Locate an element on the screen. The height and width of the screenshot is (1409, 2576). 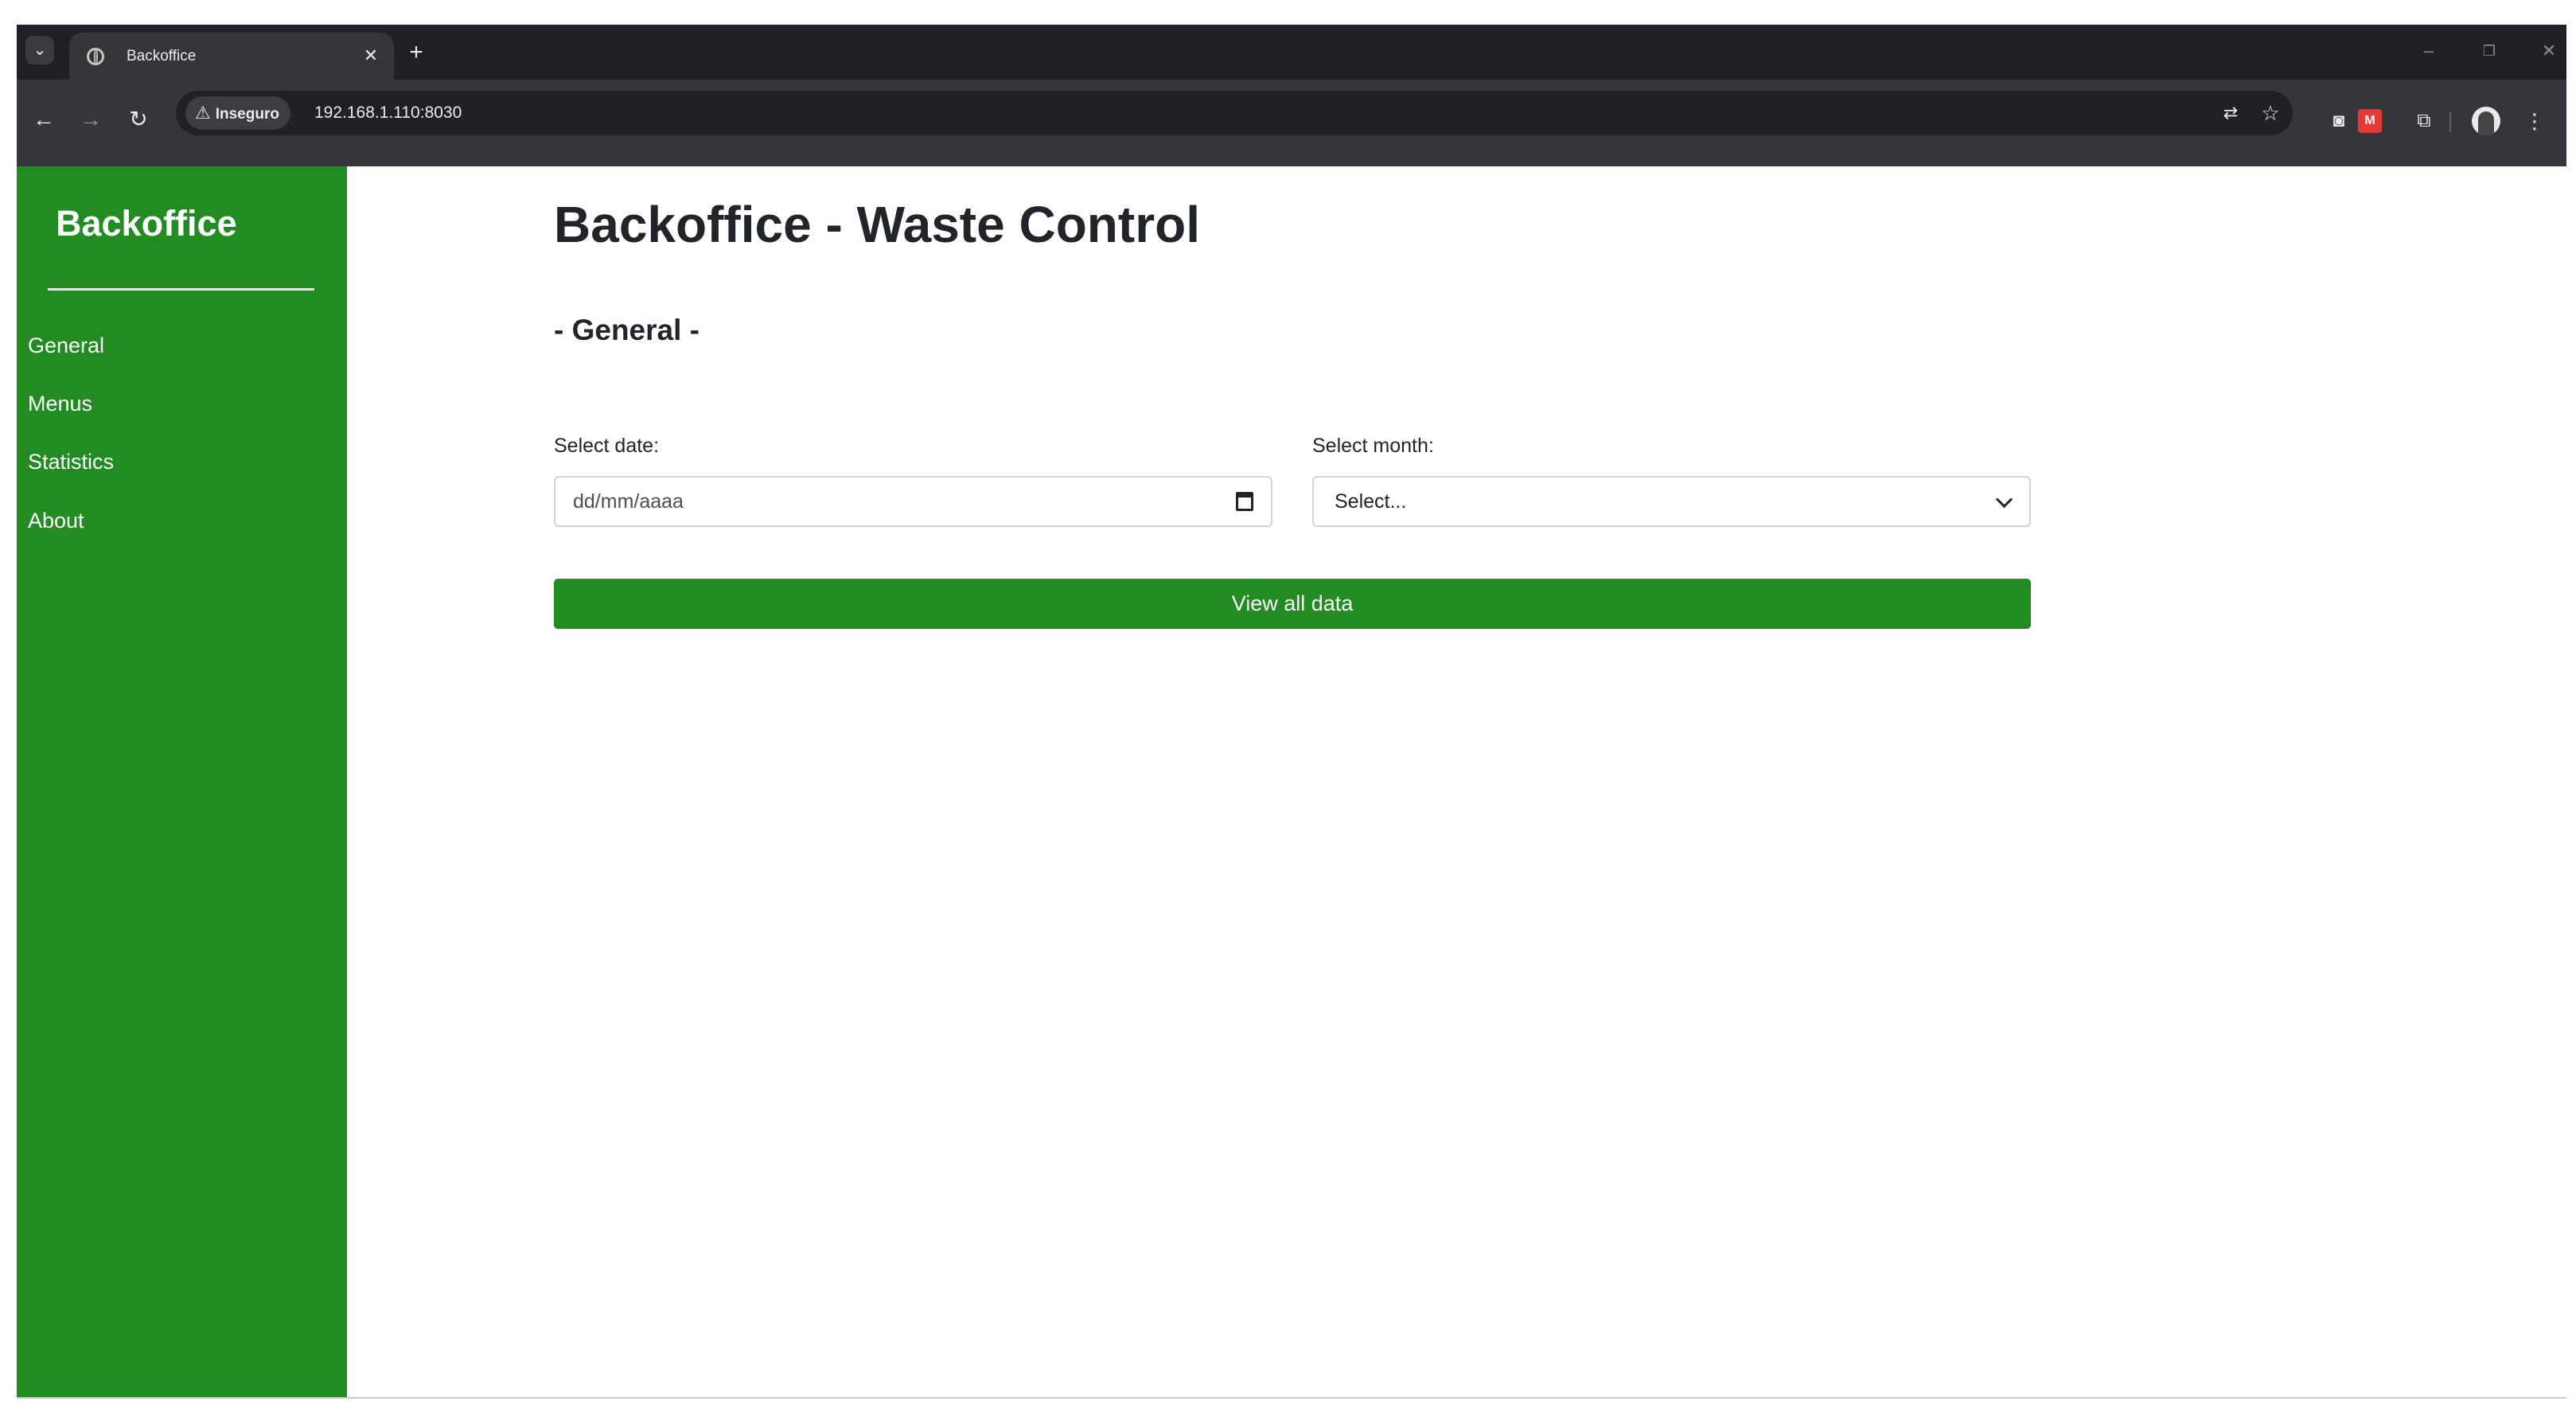
forward-icon: → is located at coordinates (91, 119).